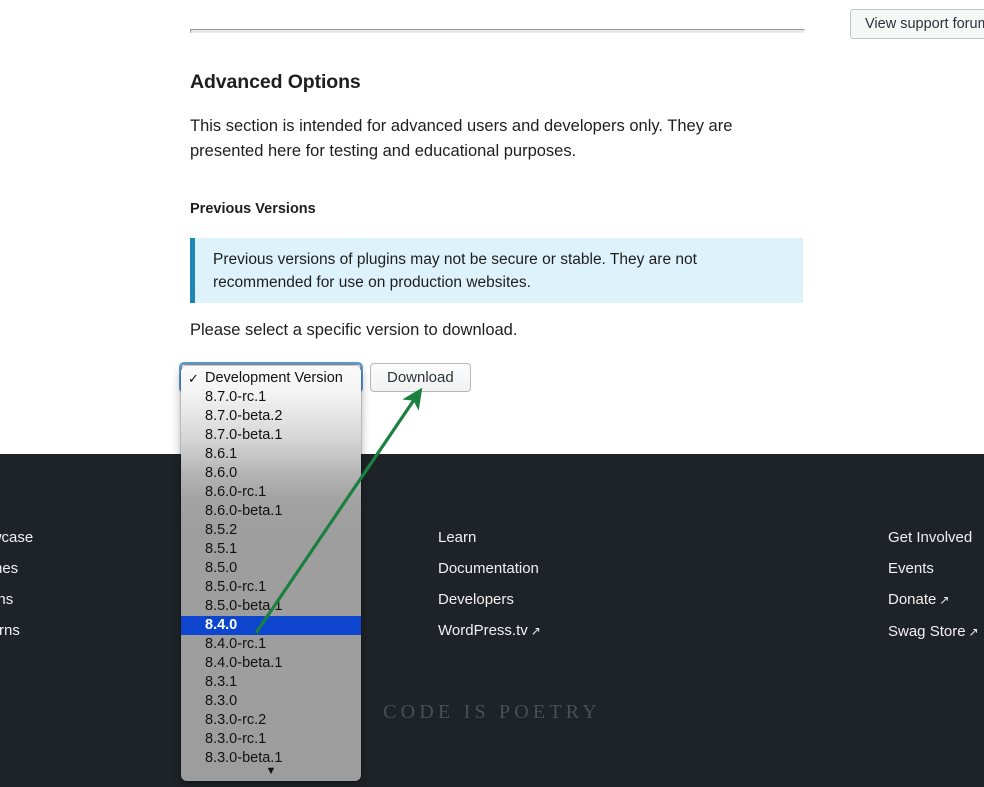 The height and width of the screenshot is (787, 984). What do you see at coordinates (271, 473) in the screenshot?
I see `version-option: 8.6.0` at bounding box center [271, 473].